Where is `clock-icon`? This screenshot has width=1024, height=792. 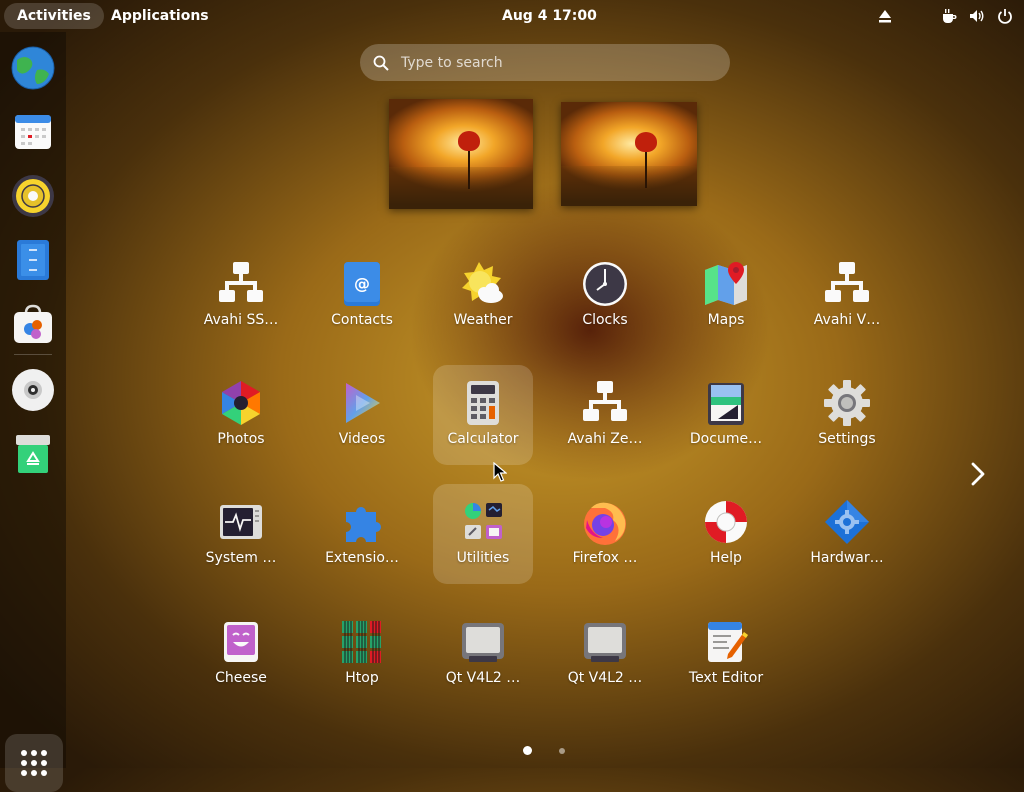 clock-icon is located at coordinates (605, 284).